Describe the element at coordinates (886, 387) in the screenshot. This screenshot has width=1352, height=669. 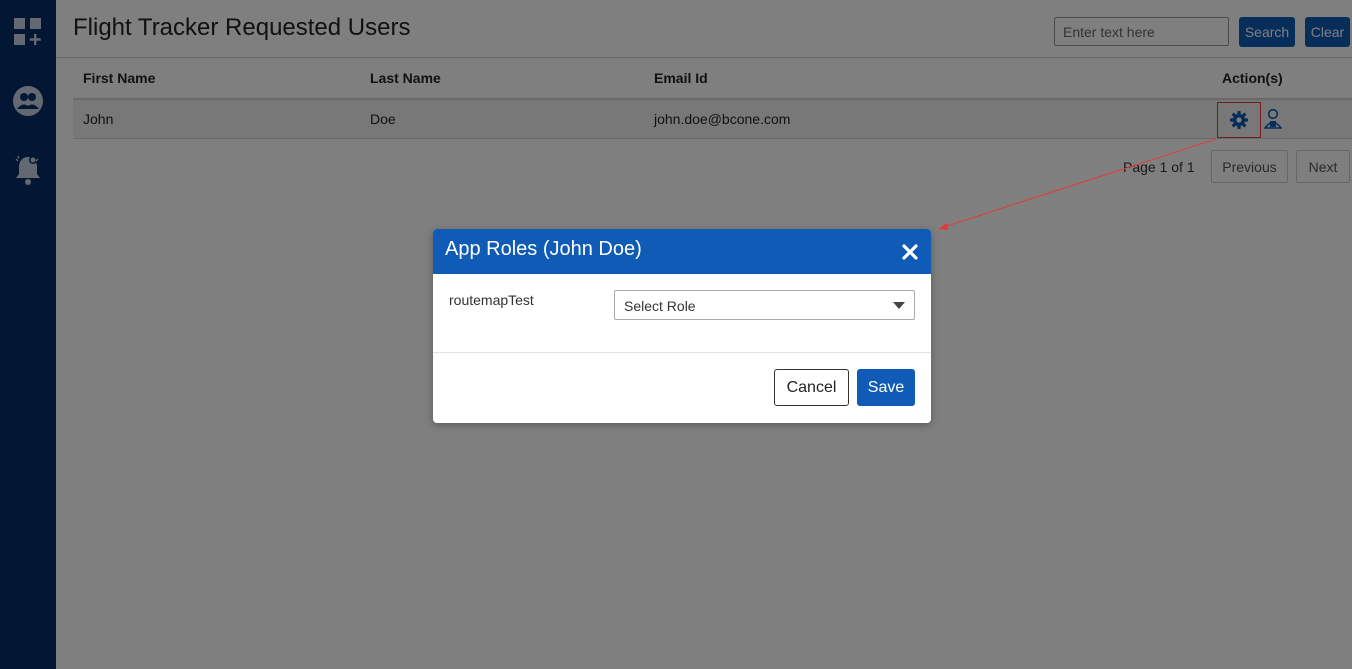
I see `save-button: Save` at that location.